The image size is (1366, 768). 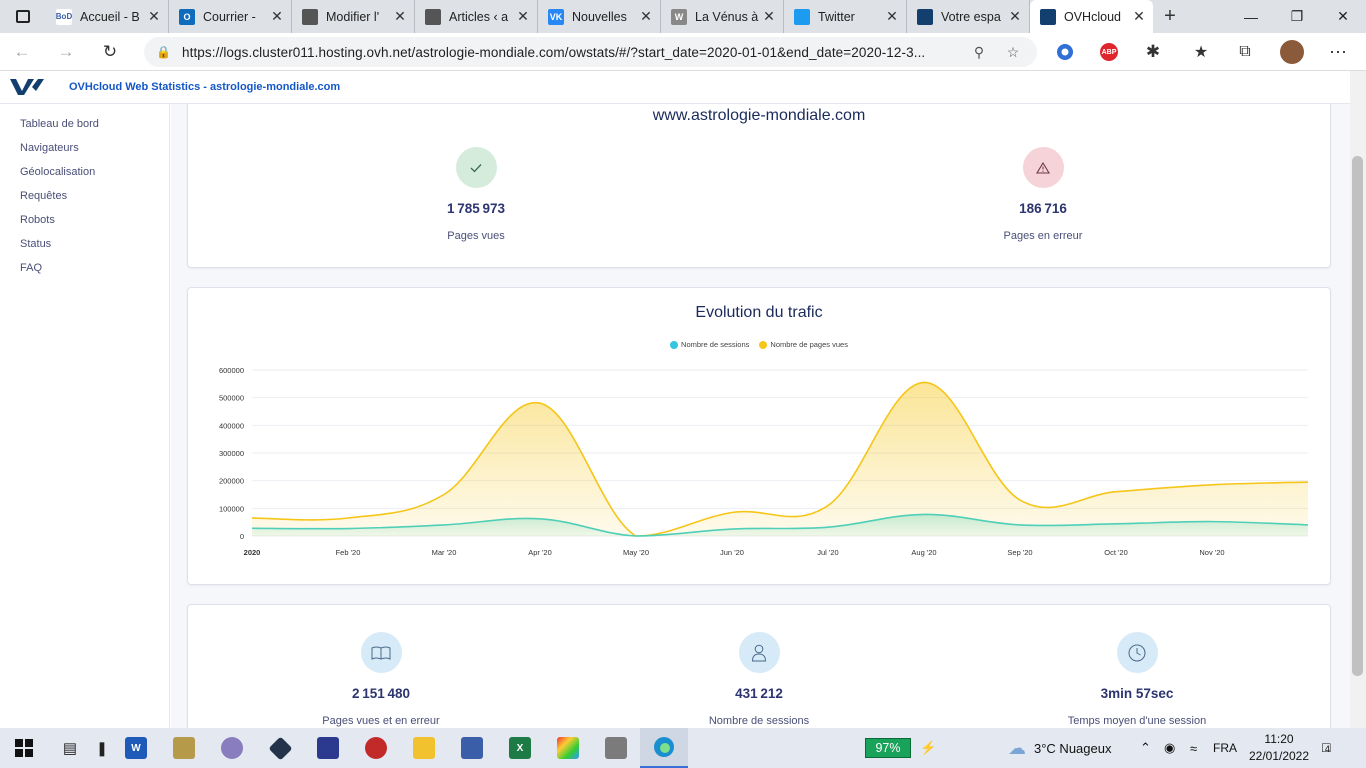 I want to click on x-tick-label: May '20, so click(x=636, y=552).